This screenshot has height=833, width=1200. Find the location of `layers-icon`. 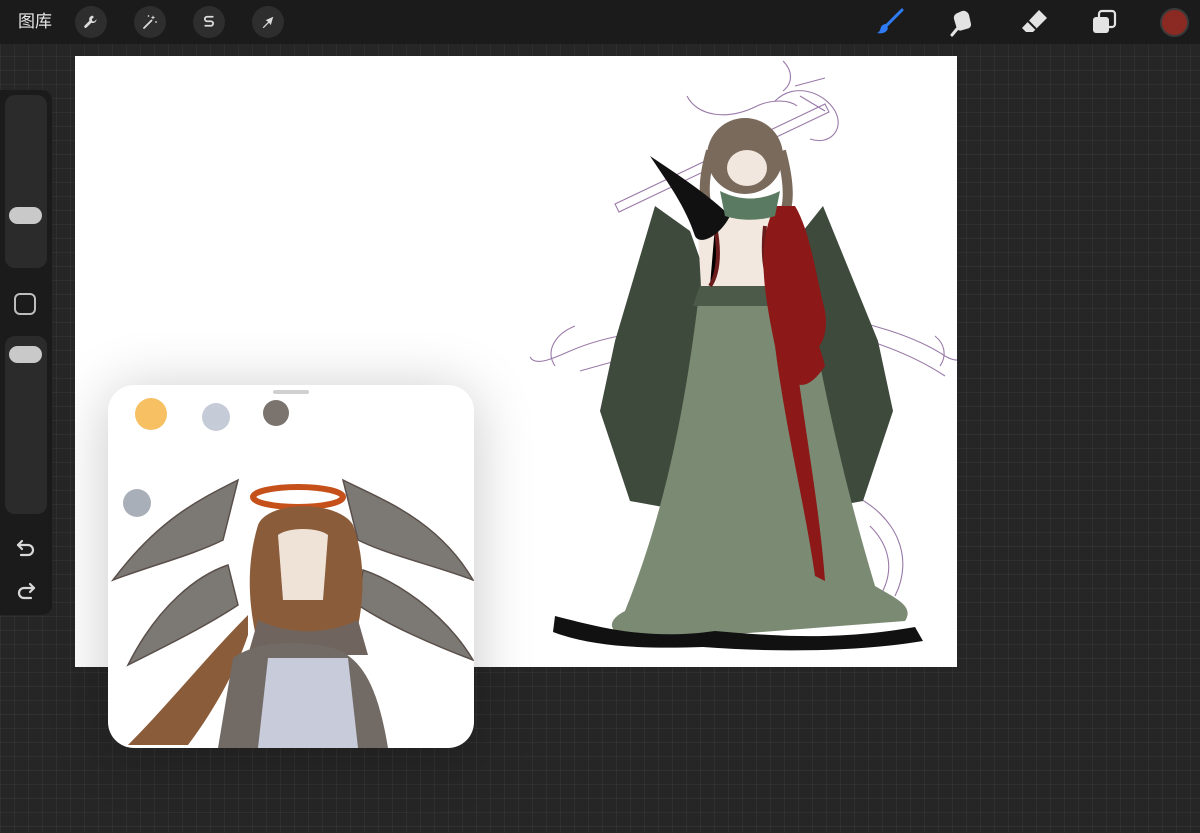

layers-icon is located at coordinates (1104, 22).